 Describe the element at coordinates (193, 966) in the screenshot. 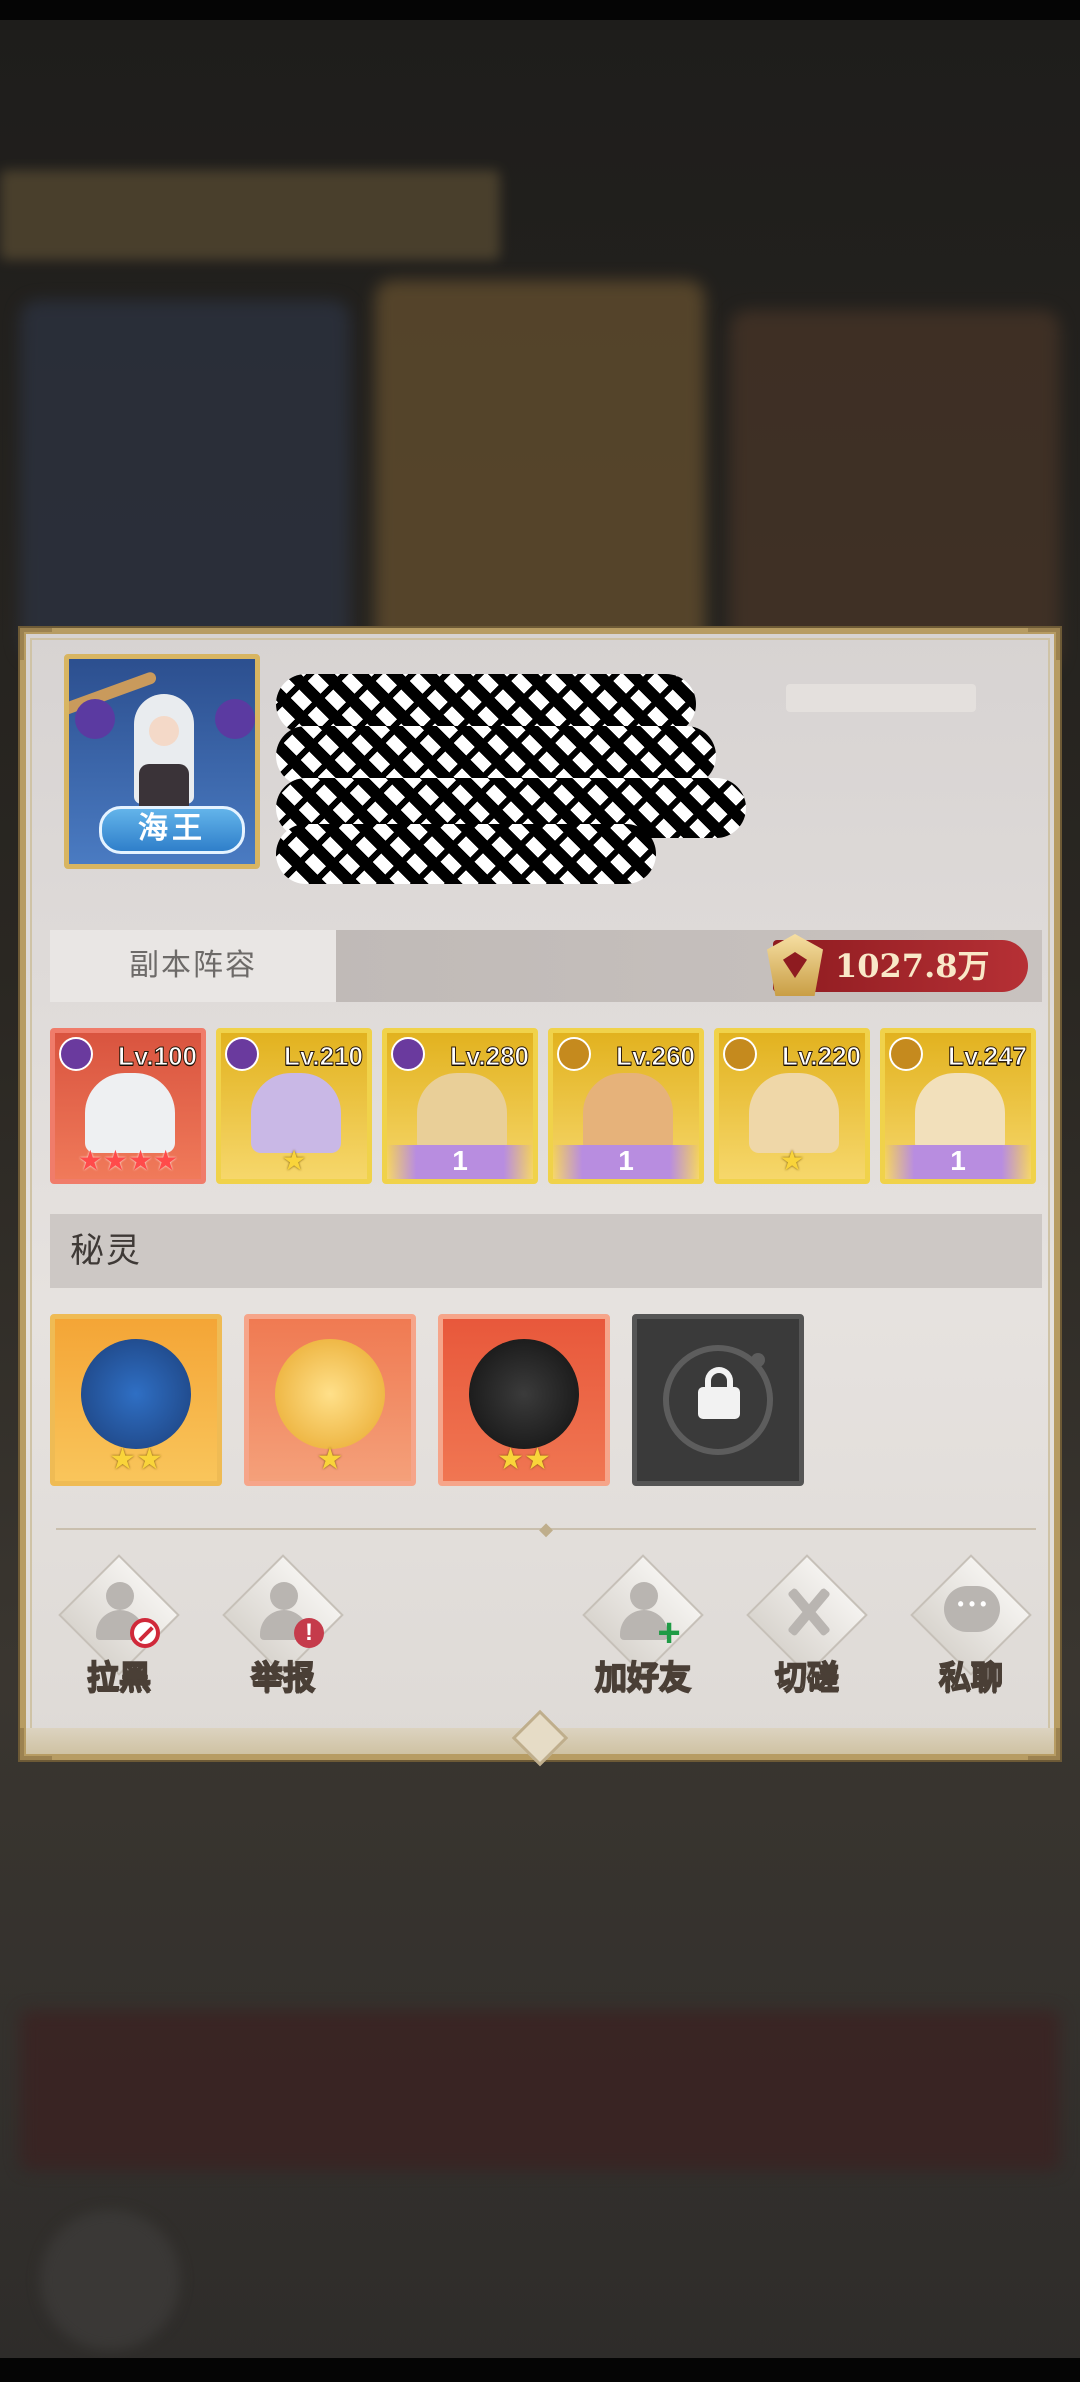

I see `tab-dungeon-lineup: 副本阵容` at that location.